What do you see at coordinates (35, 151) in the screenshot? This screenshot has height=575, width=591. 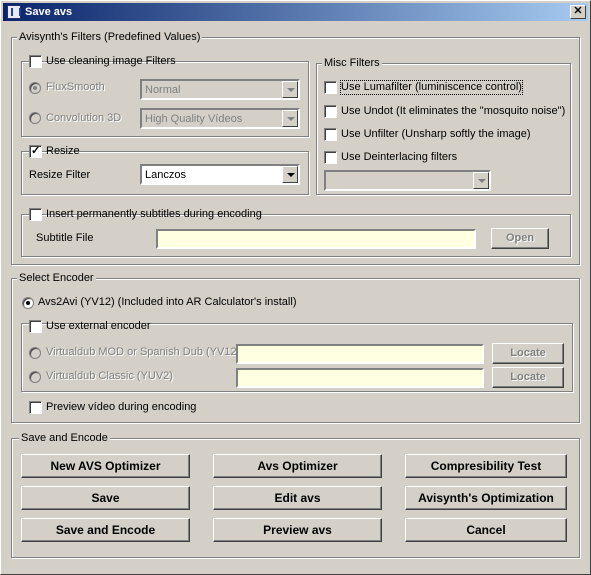 I see `resize-checkbox` at bounding box center [35, 151].